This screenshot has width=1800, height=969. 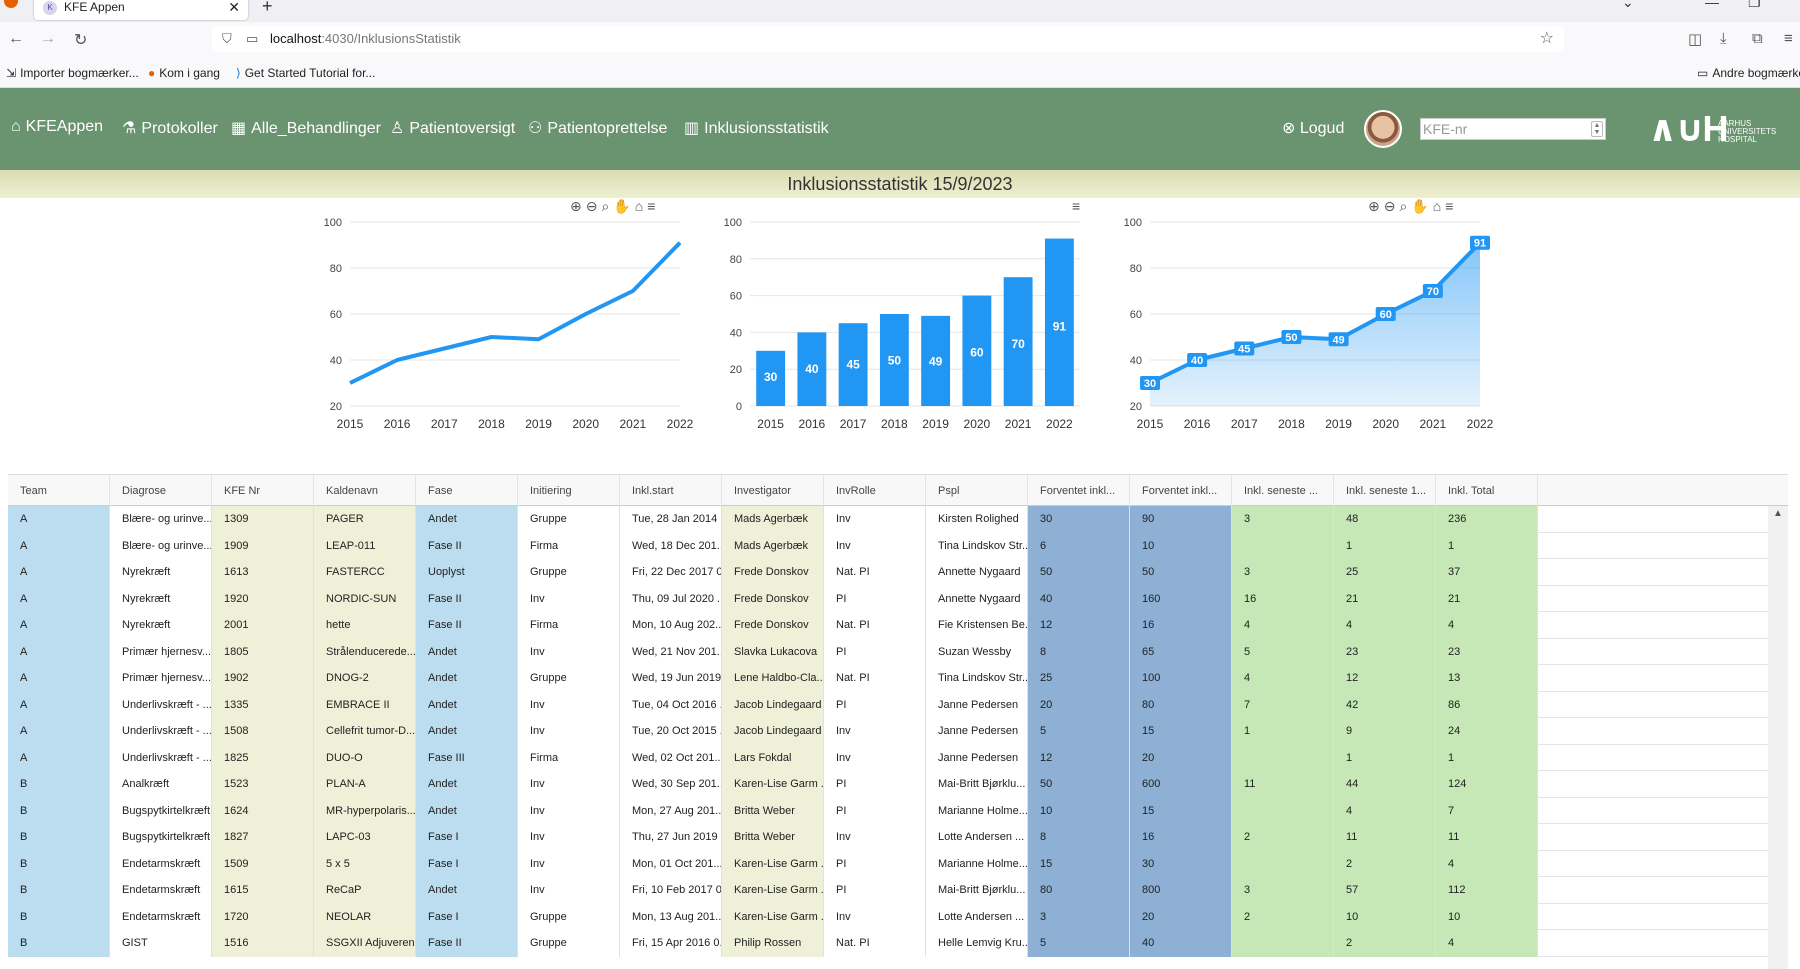 I want to click on shield-icon: ⛉, so click(x=227, y=39).